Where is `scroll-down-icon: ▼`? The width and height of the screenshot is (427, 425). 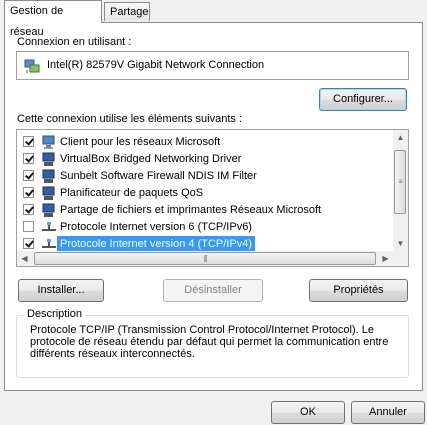
scroll-down-icon: ▼ is located at coordinates (400, 243).